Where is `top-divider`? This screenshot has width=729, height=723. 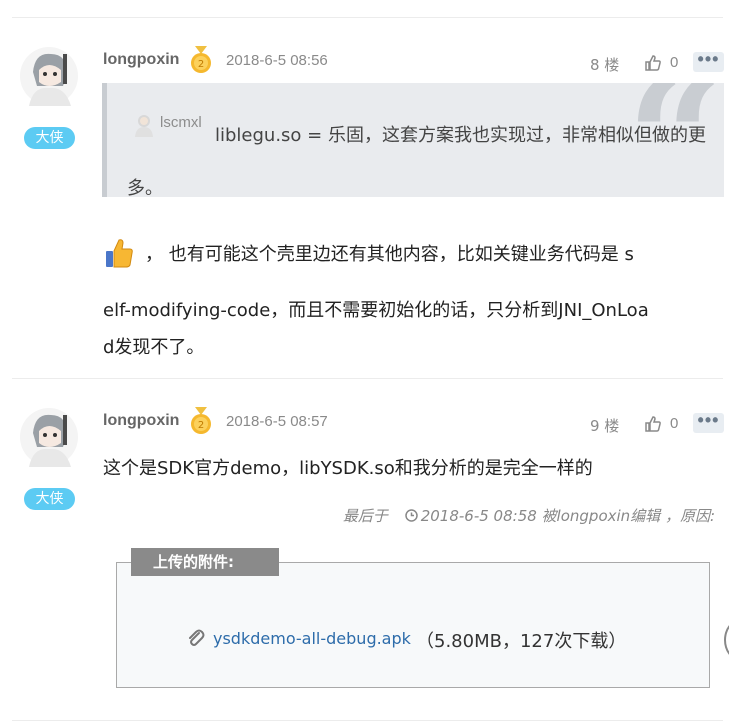
top-divider is located at coordinates (367, 17).